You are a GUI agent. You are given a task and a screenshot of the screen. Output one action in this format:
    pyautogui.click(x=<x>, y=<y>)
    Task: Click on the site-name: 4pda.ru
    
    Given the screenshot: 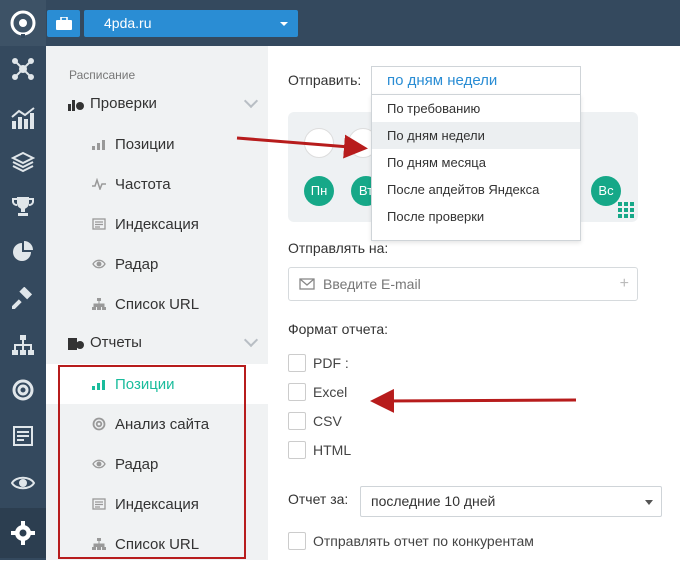 What is the action you would take?
    pyautogui.click(x=128, y=23)
    